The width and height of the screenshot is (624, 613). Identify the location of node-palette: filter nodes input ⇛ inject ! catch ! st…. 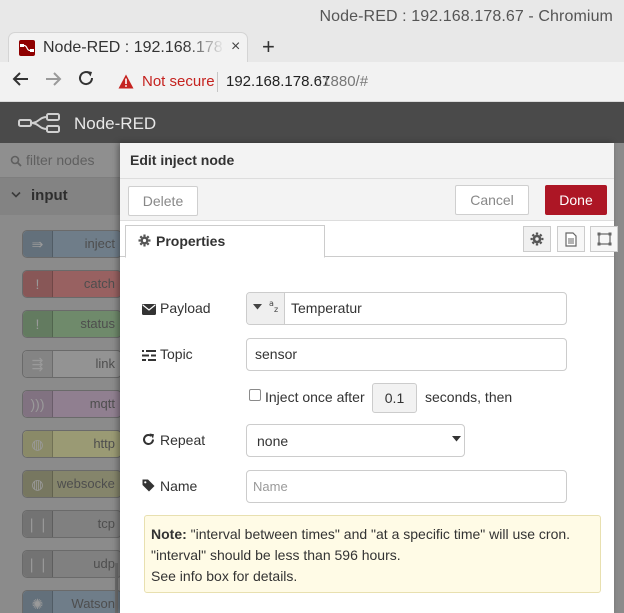
(60, 378).